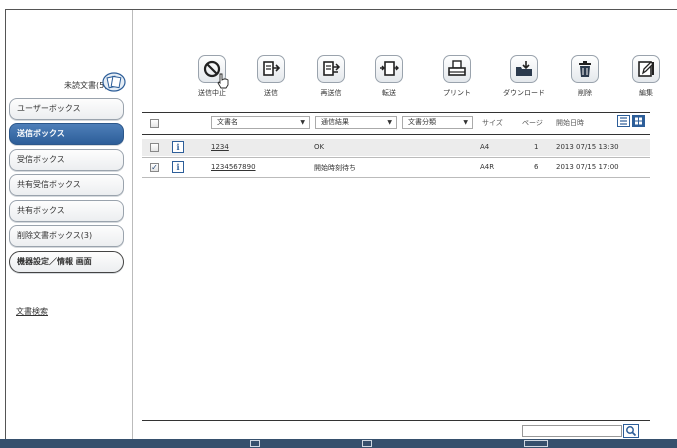 The width and height of the screenshot is (677, 448). Describe the element at coordinates (154, 147) in the screenshot. I see `row-checkbox` at that location.